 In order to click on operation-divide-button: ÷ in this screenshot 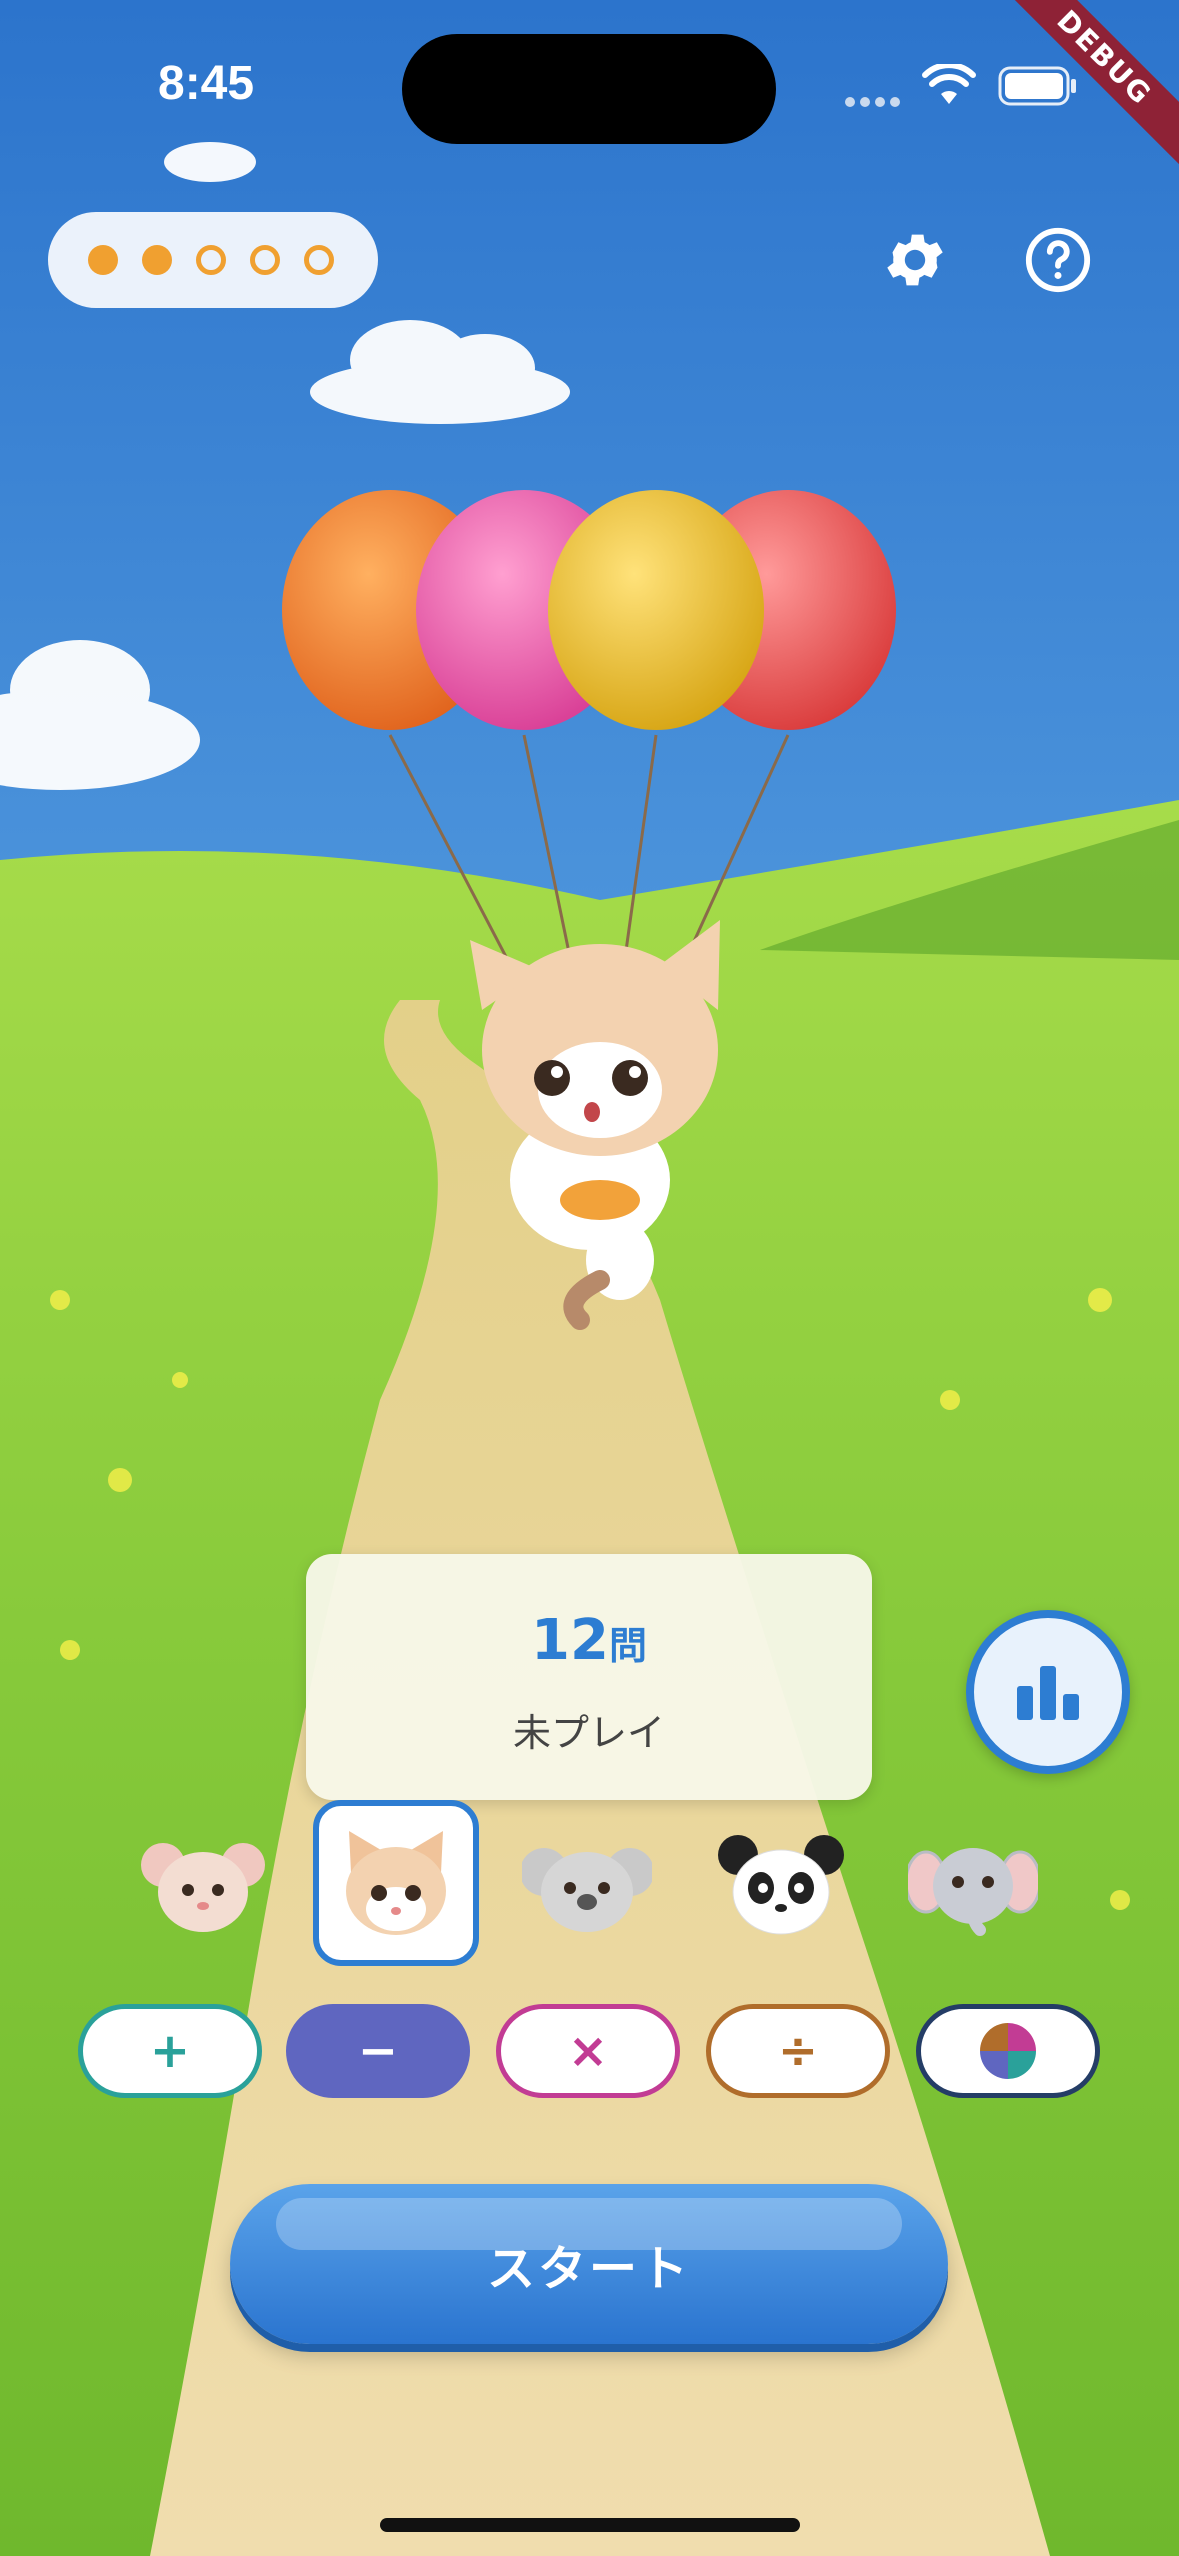, I will do `click(798, 2051)`.